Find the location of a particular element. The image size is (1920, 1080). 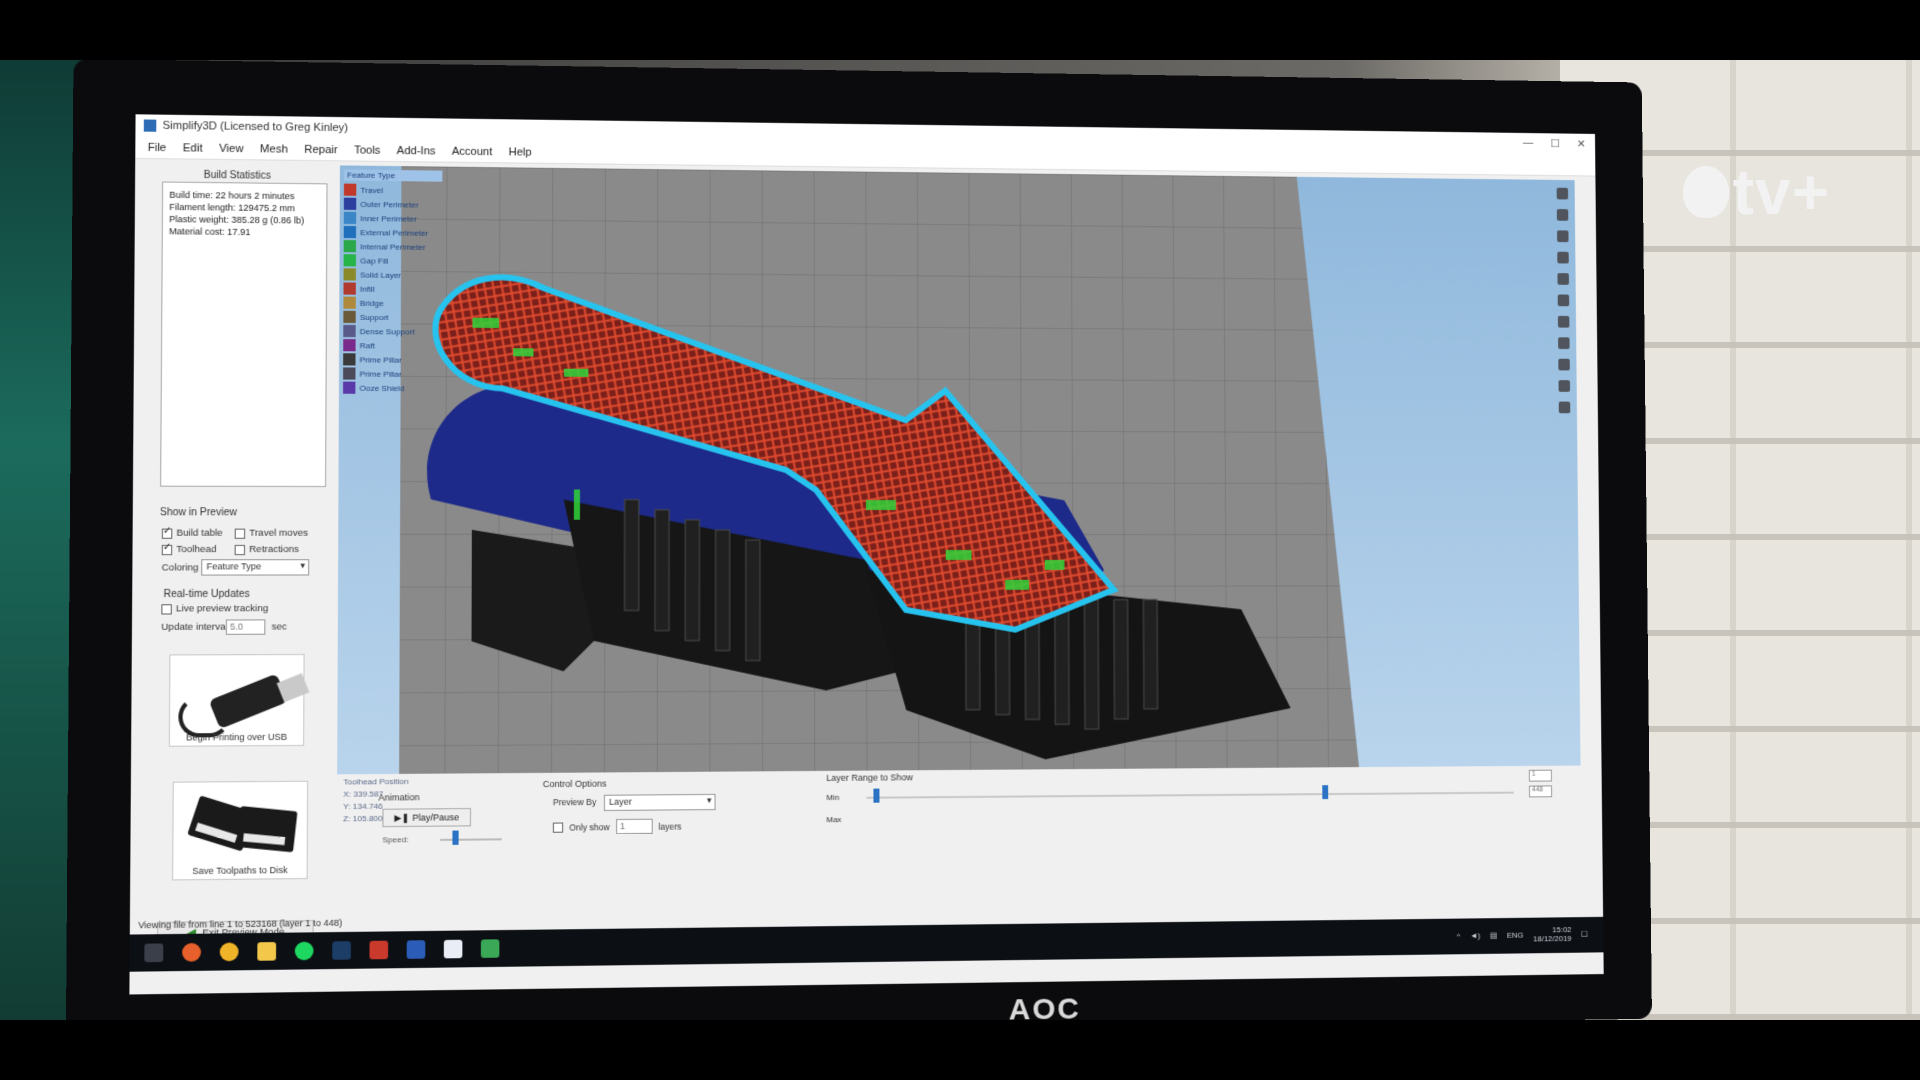

legend-label: Raft is located at coordinates (367, 345).